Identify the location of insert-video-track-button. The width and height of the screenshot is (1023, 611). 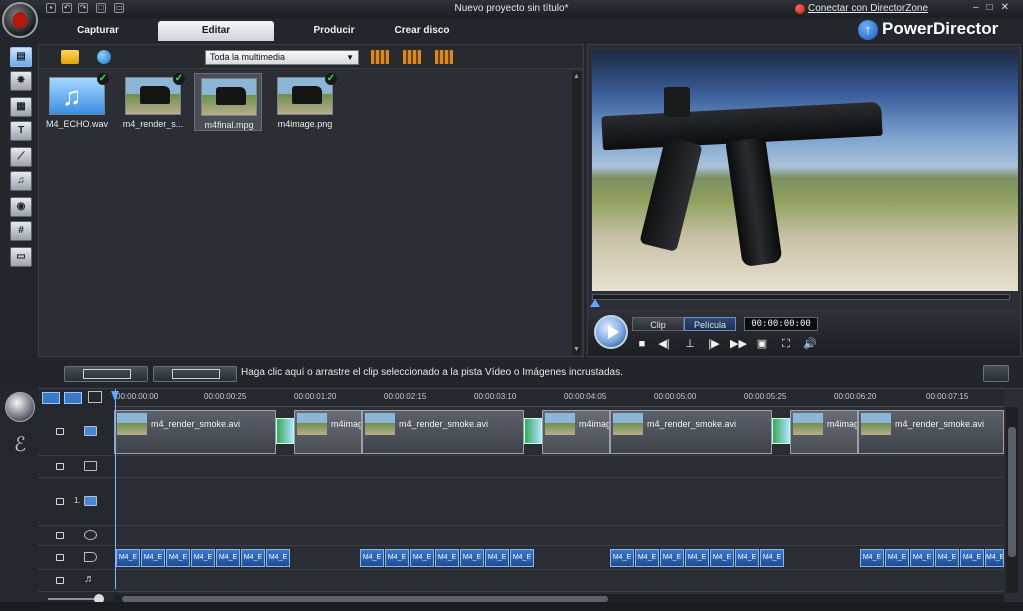
(106, 374).